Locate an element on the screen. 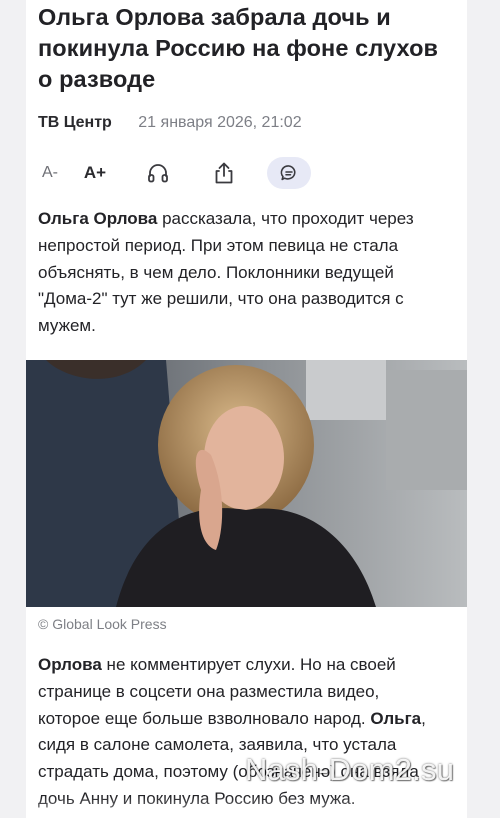 The height and width of the screenshot is (818, 500). article-meta: ТВ Центр 21 января 2026, 21:02 is located at coordinates (170, 123).